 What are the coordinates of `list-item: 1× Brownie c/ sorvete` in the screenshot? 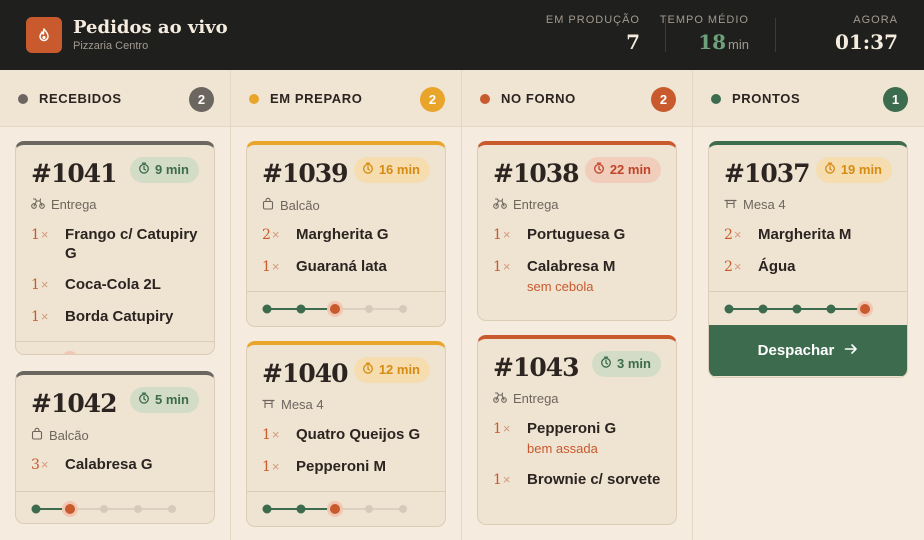 It's located at (579, 480).